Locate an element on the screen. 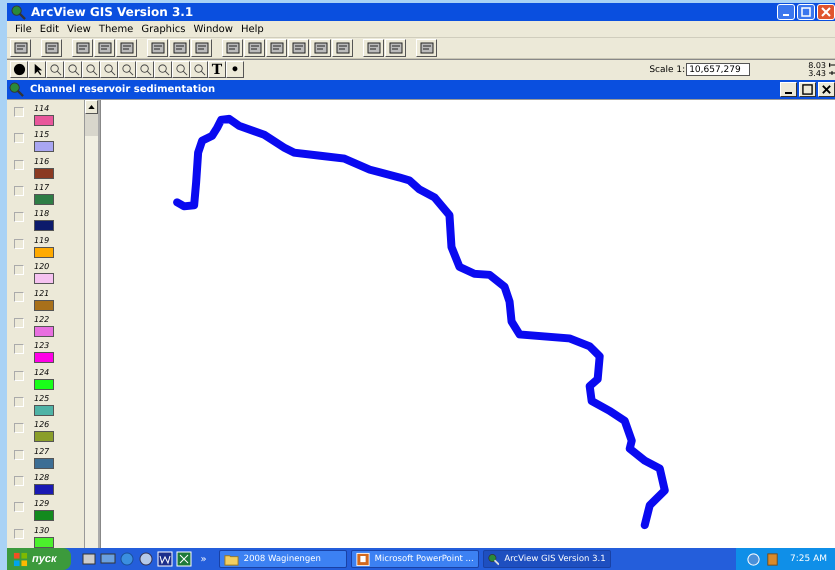 This screenshot has width=835, height=570. scale-field: 10,657,279 is located at coordinates (718, 69).